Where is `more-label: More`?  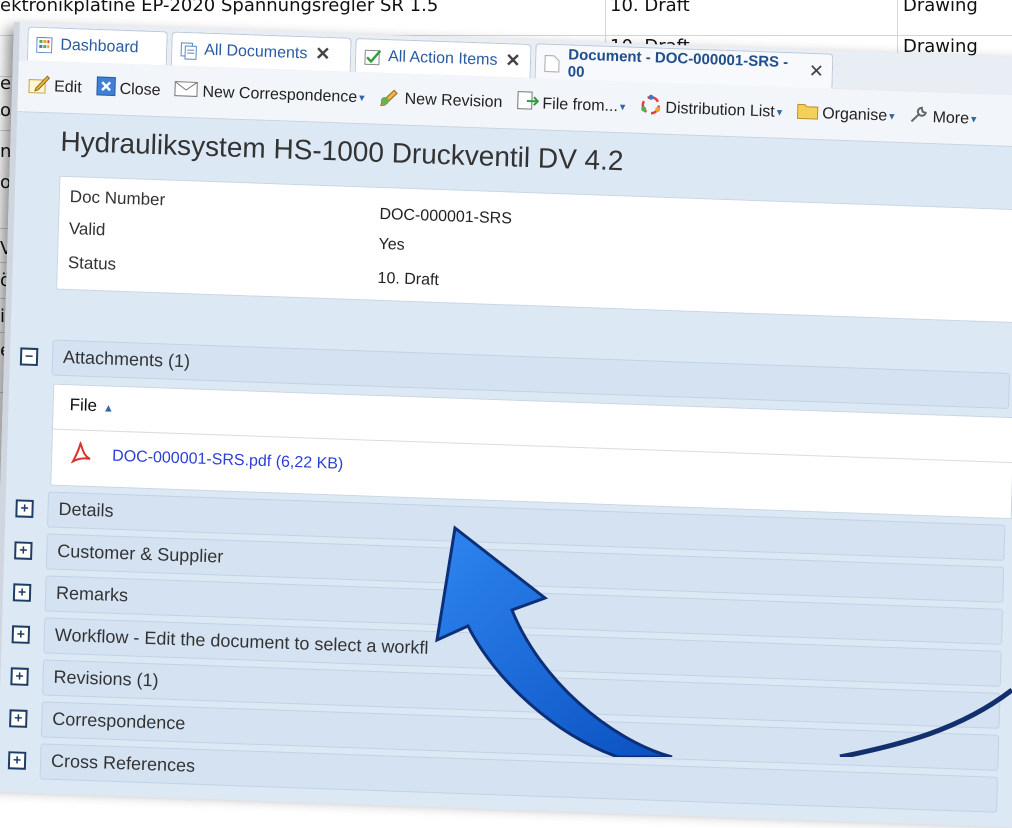 more-label: More is located at coordinates (950, 118).